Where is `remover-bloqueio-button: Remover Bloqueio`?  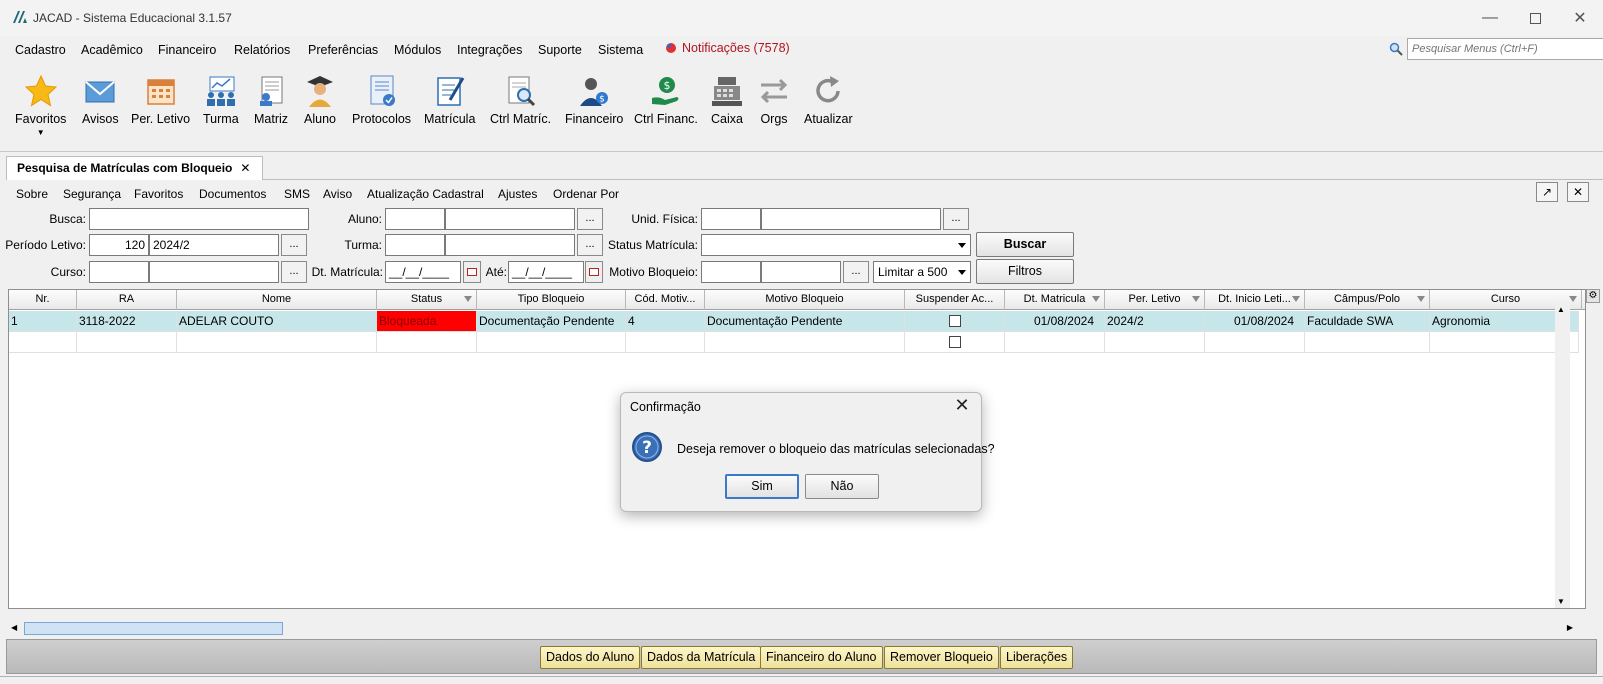
remover-bloqueio-button: Remover Bloqueio is located at coordinates (941, 657).